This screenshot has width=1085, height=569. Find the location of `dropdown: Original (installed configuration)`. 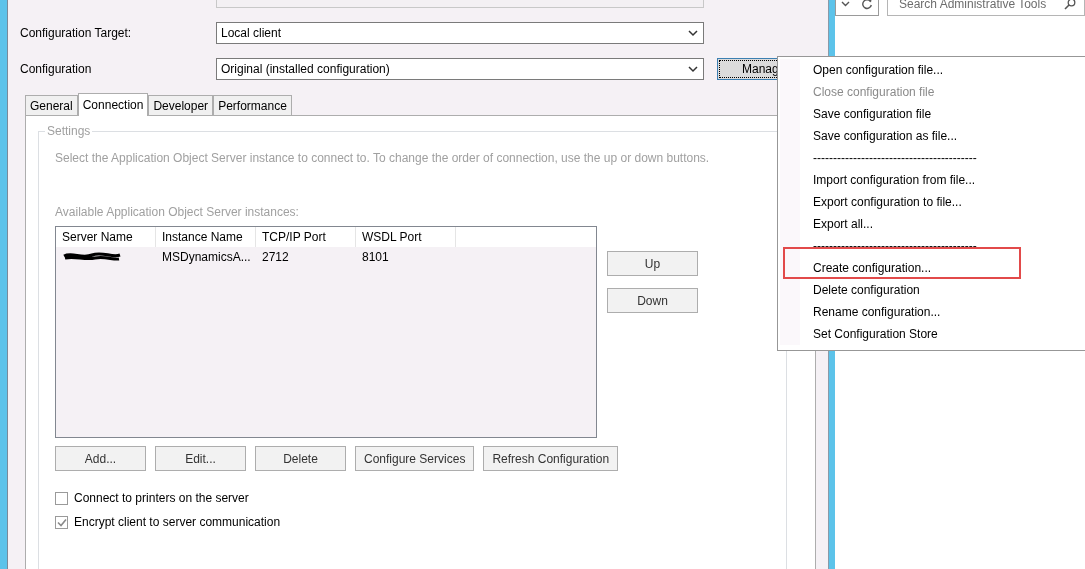

dropdown: Original (installed configuration) is located at coordinates (460, 69).